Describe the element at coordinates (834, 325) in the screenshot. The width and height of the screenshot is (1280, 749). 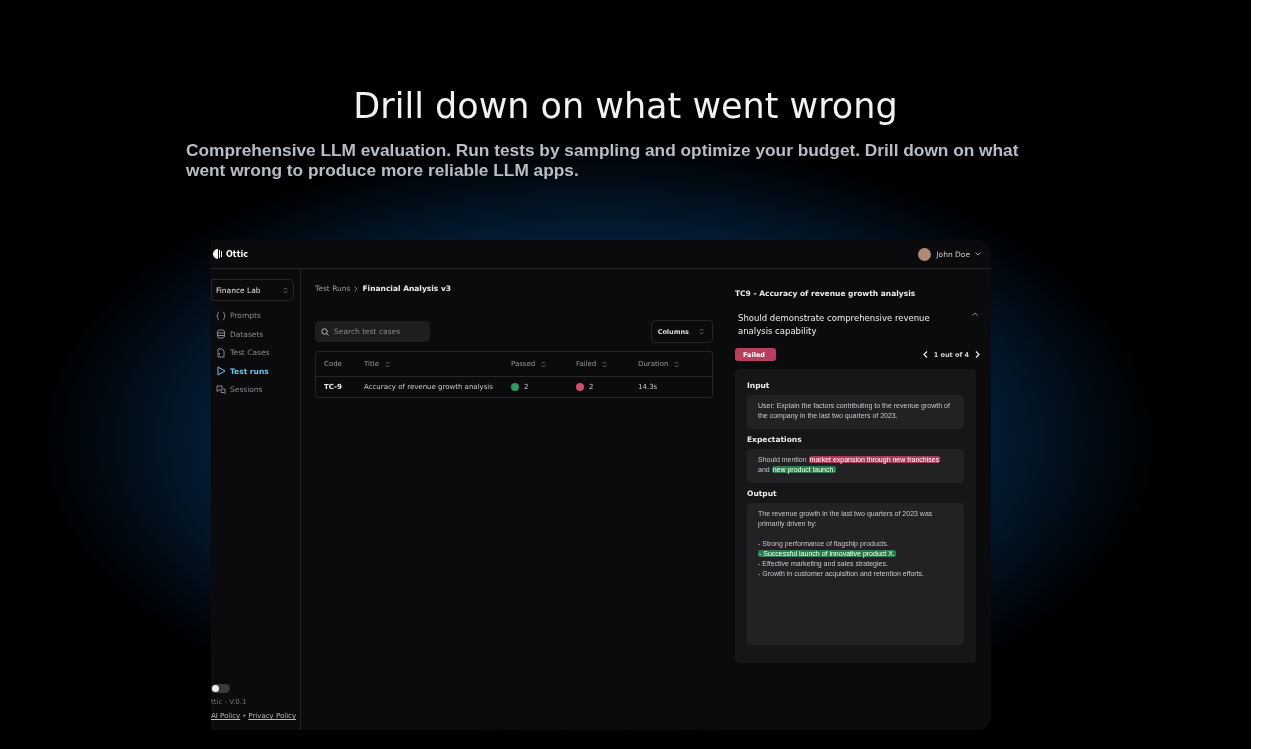
I see `assertion-text: Should demonstrate comprehensive revenue analysis capability` at that location.